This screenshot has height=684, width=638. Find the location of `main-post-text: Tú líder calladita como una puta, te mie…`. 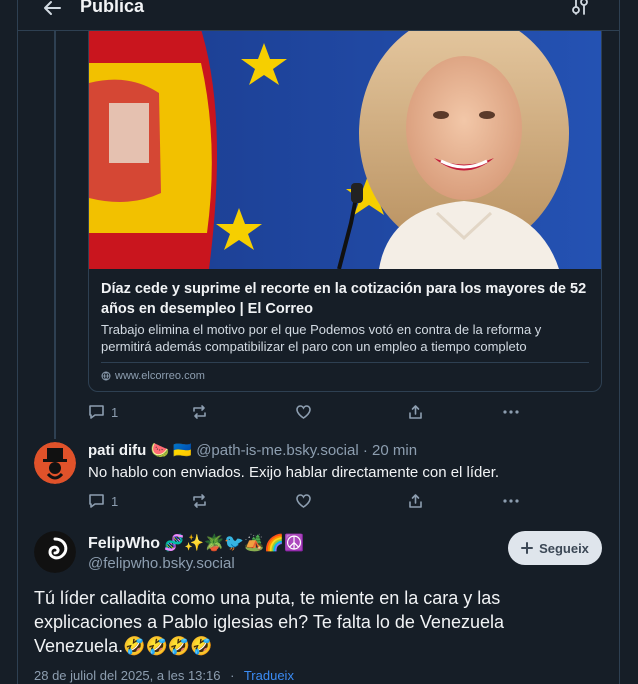

main-post-text: Tú líder calladita como una puta, te mie… is located at coordinates (269, 622).